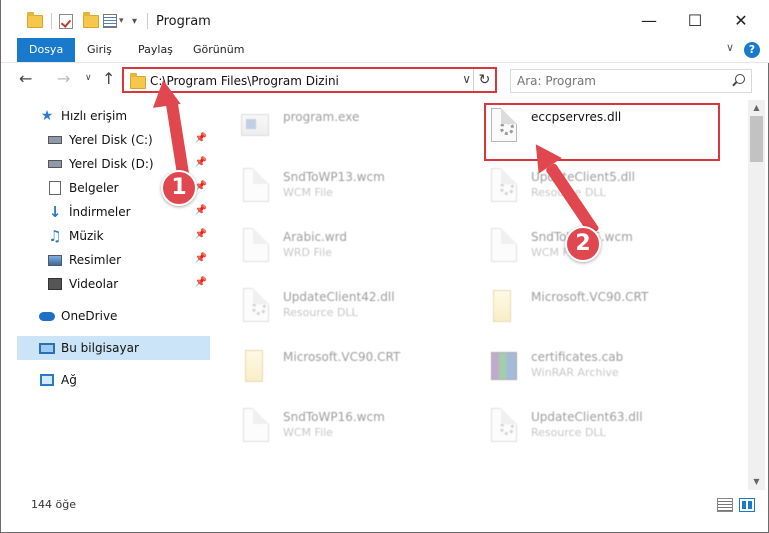 The image size is (769, 533). Describe the element at coordinates (587, 417) in the screenshot. I see `file-name: UpdateClient63.dll` at that location.